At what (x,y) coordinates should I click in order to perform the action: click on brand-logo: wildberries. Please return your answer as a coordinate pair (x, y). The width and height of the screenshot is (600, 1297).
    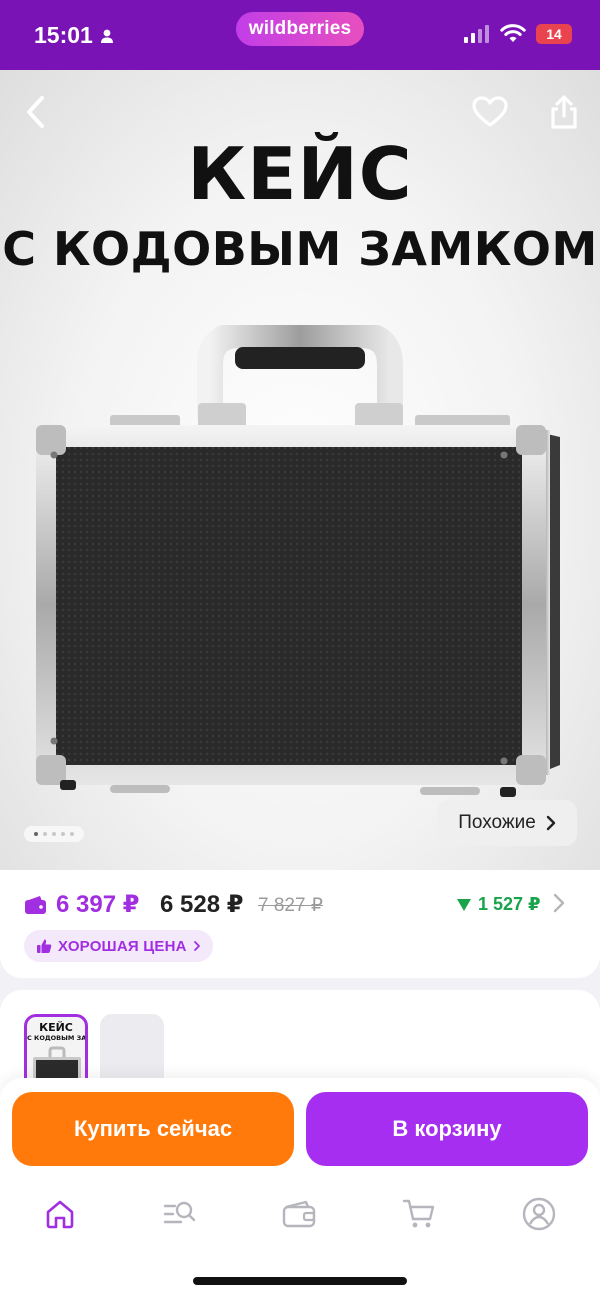
    Looking at the image, I should click on (300, 29).